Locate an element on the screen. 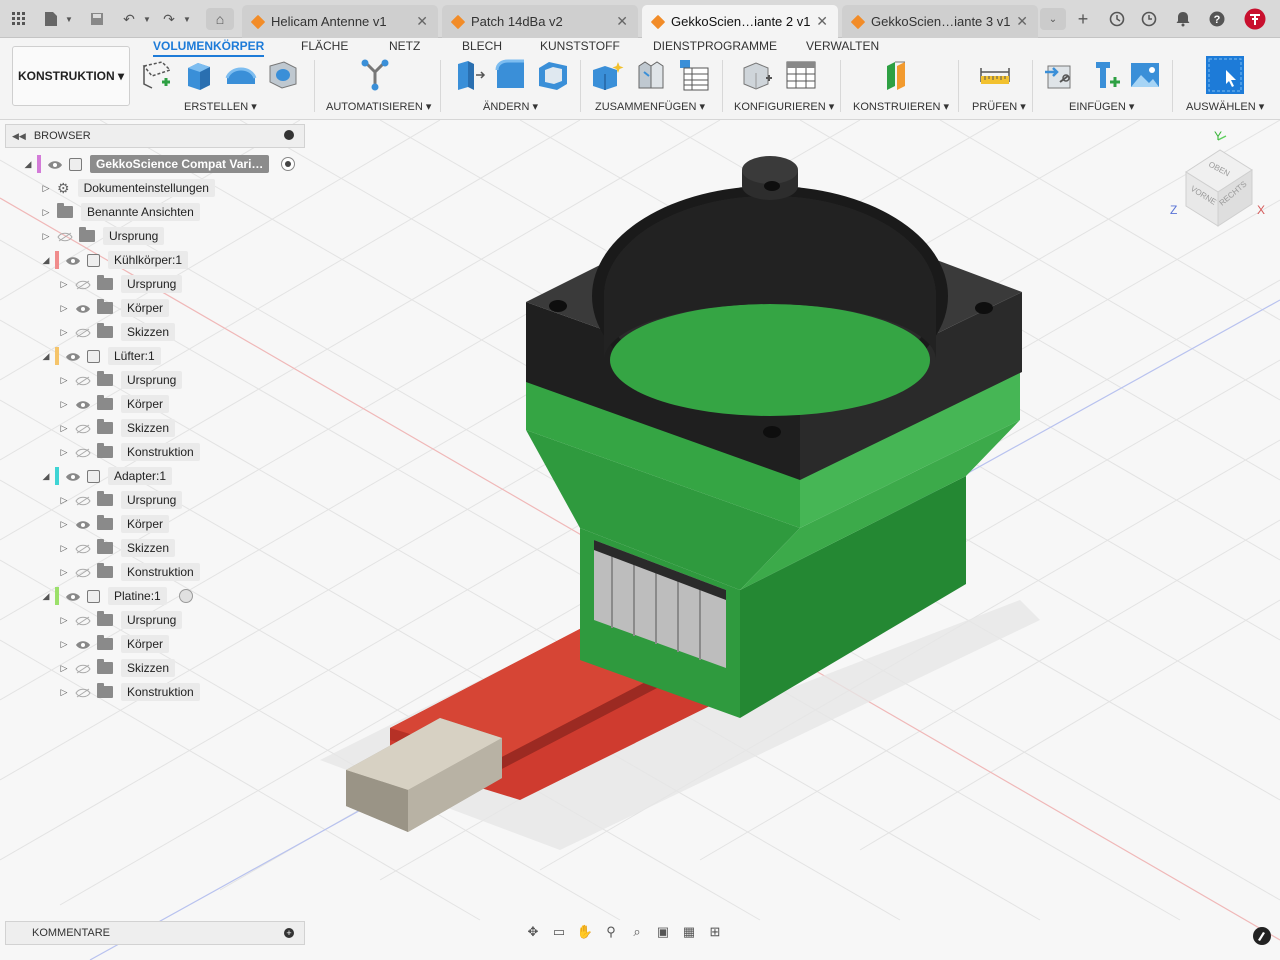 The height and width of the screenshot is (960, 1280). tab-kunststoff: KUNSTSTOFF is located at coordinates (580, 46).